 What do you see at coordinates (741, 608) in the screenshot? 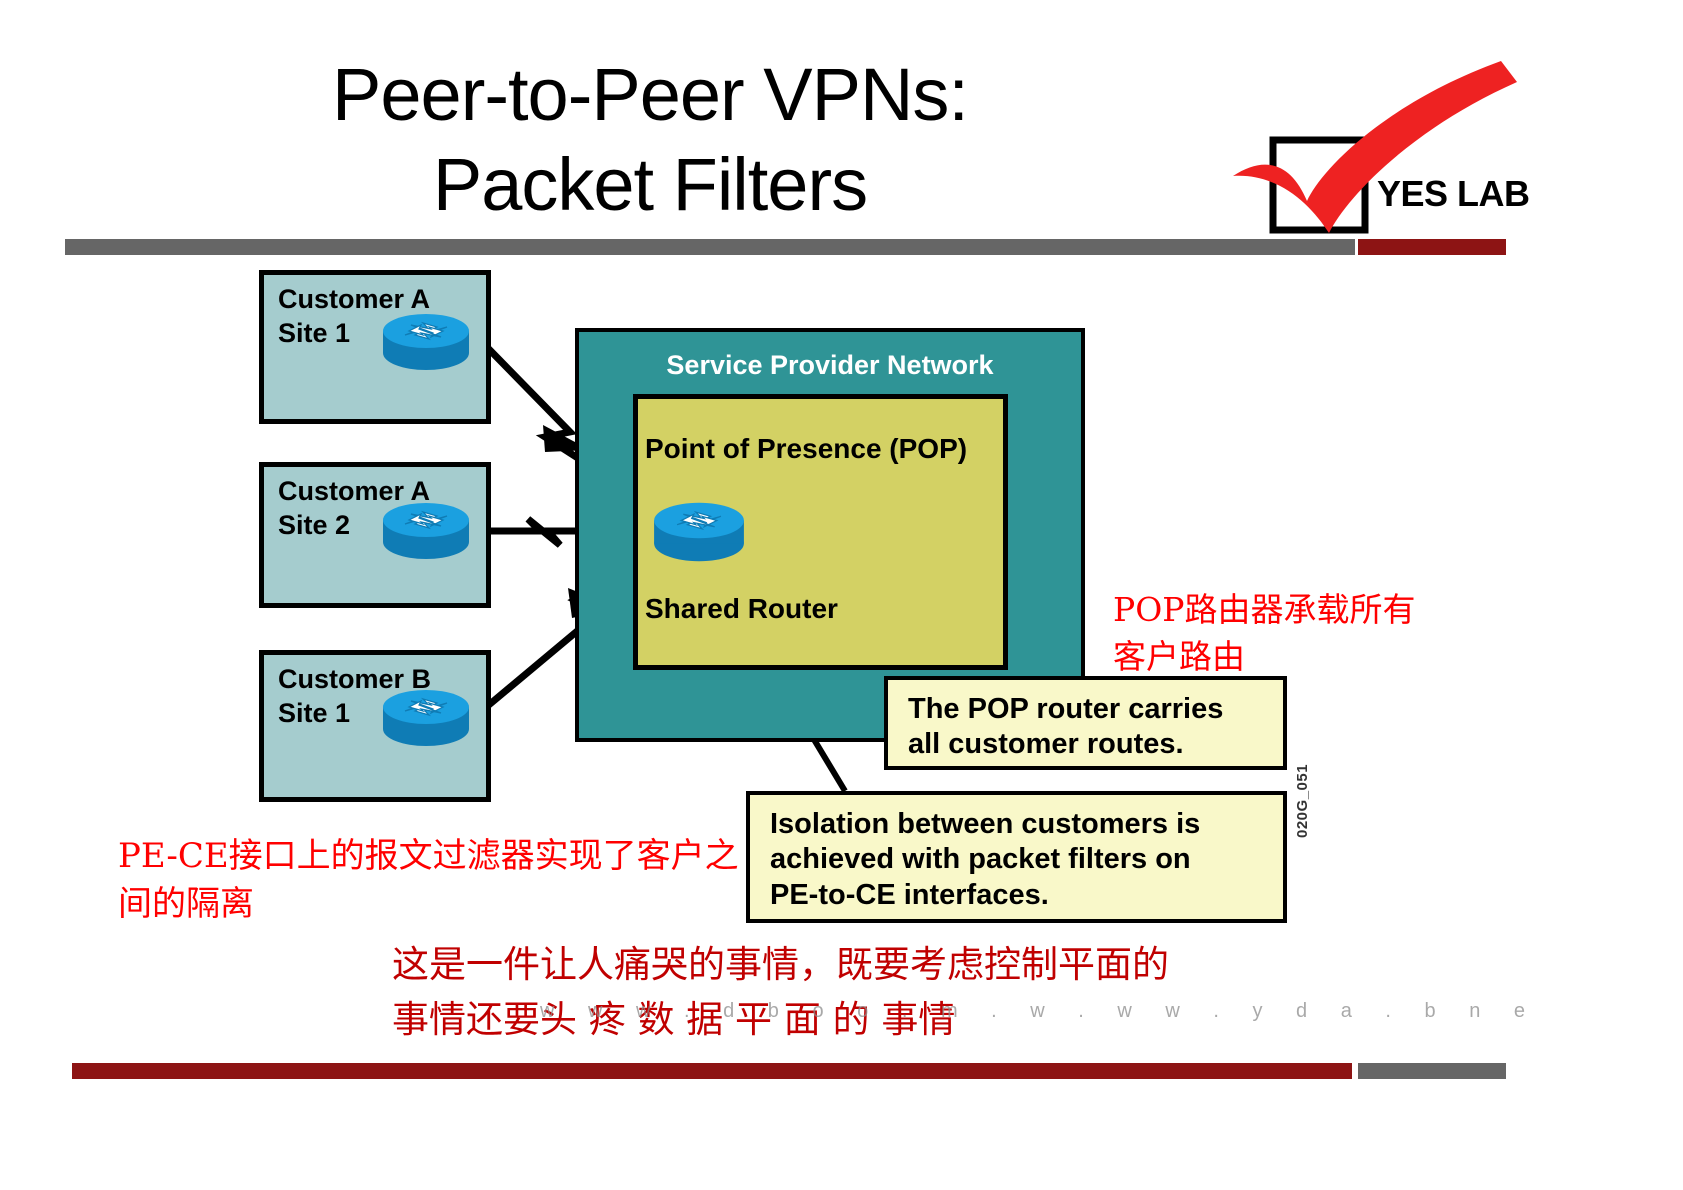
I see `shared-router-label: Shared Router` at bounding box center [741, 608].